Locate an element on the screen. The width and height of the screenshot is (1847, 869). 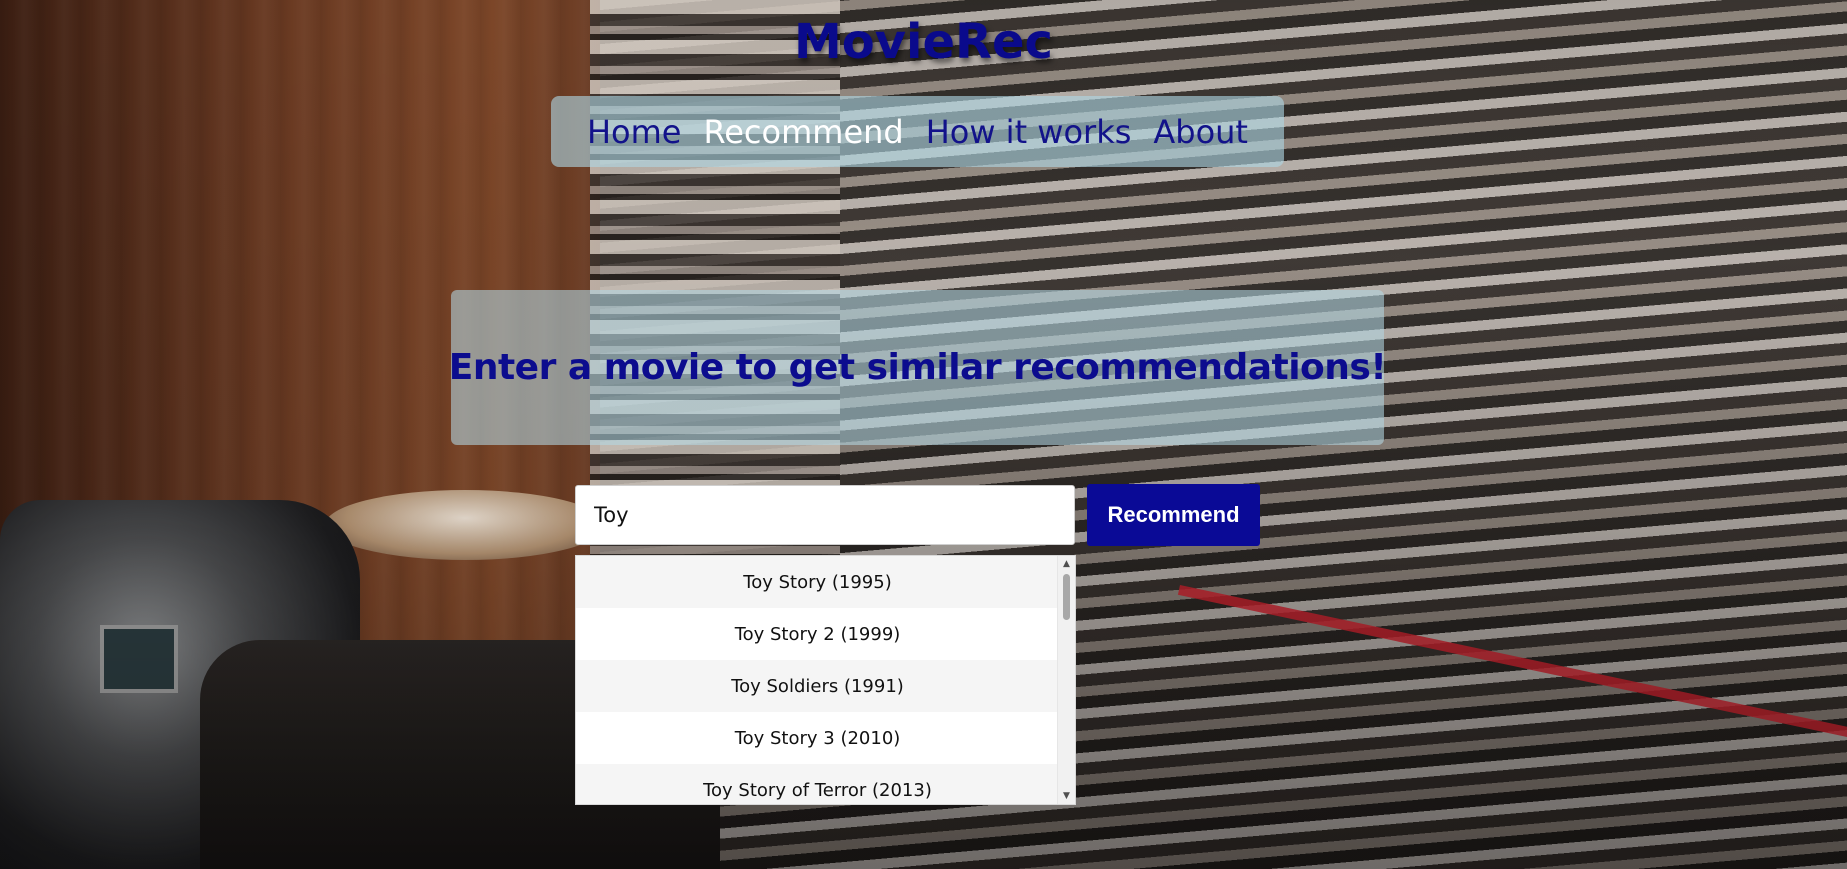
suggestion-item: Toy Soldiers (1991) is located at coordinates (817, 686).